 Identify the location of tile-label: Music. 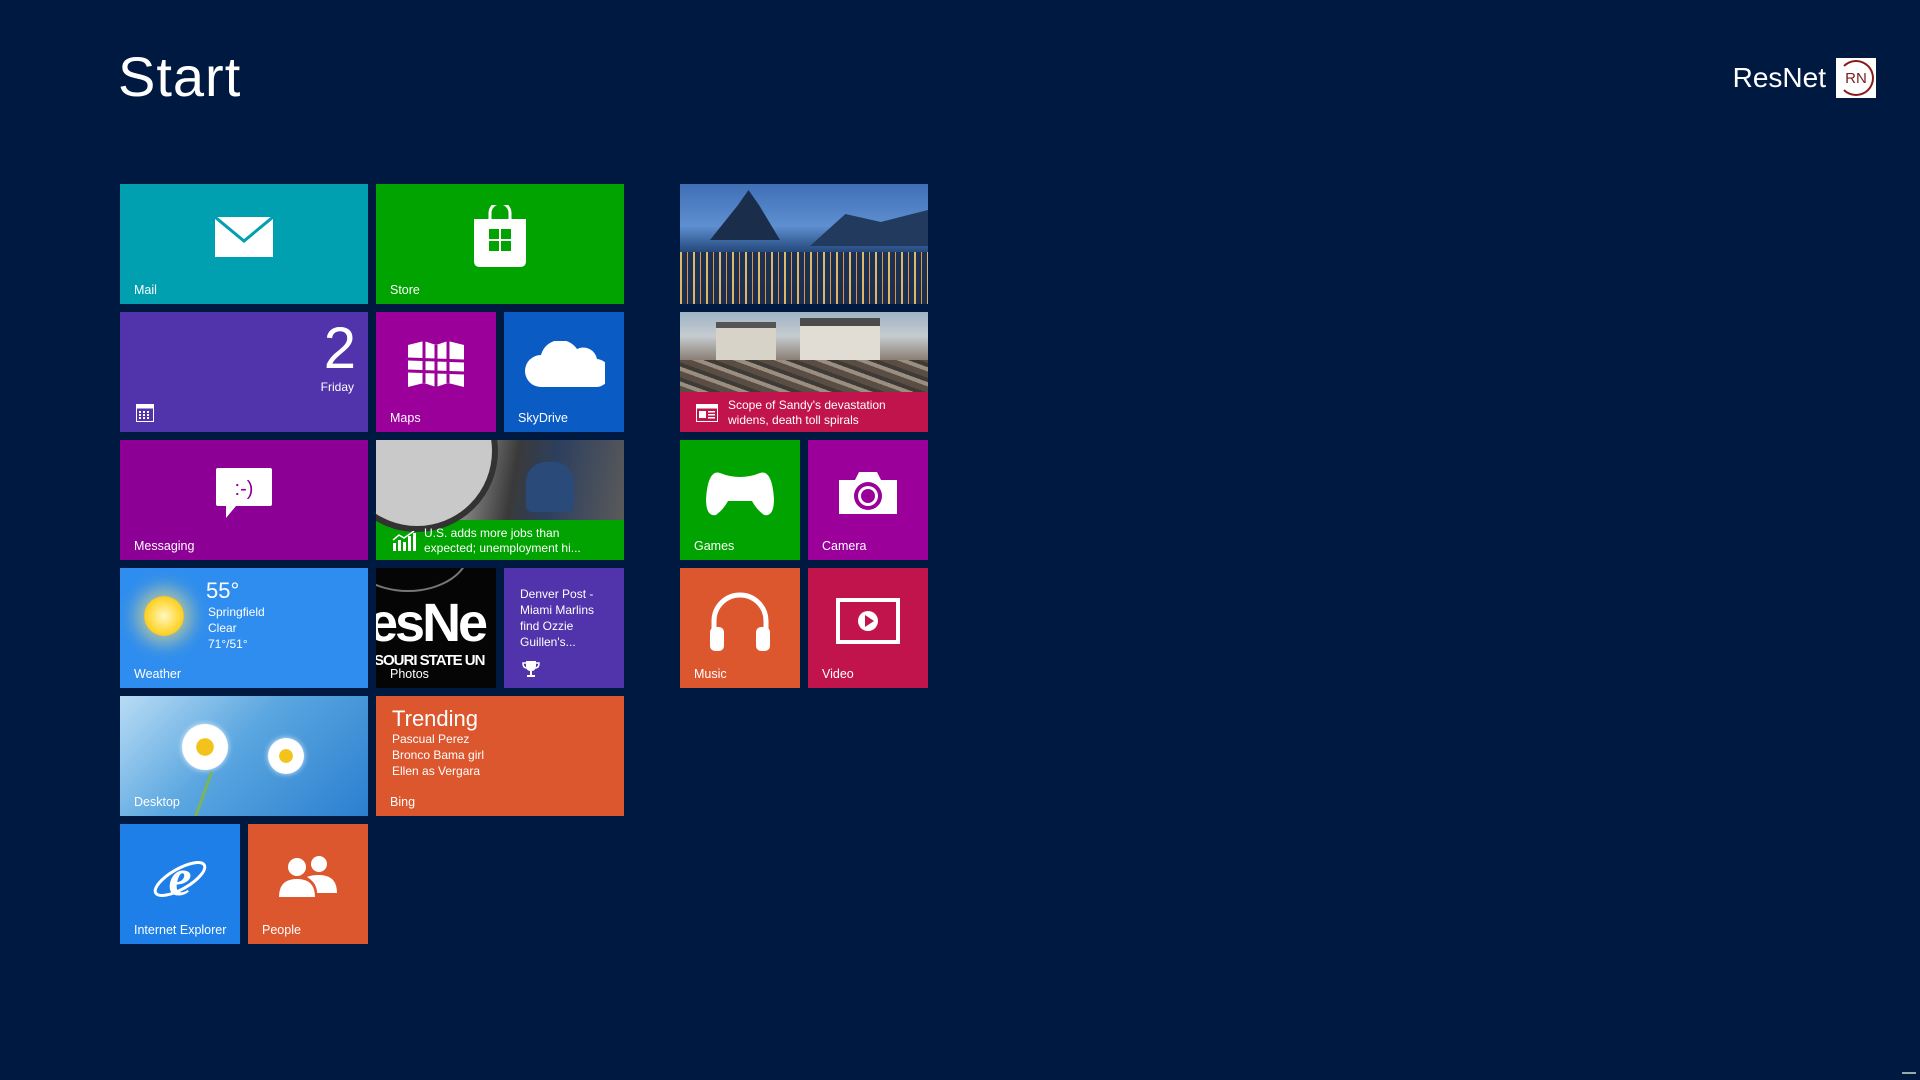
(710, 674).